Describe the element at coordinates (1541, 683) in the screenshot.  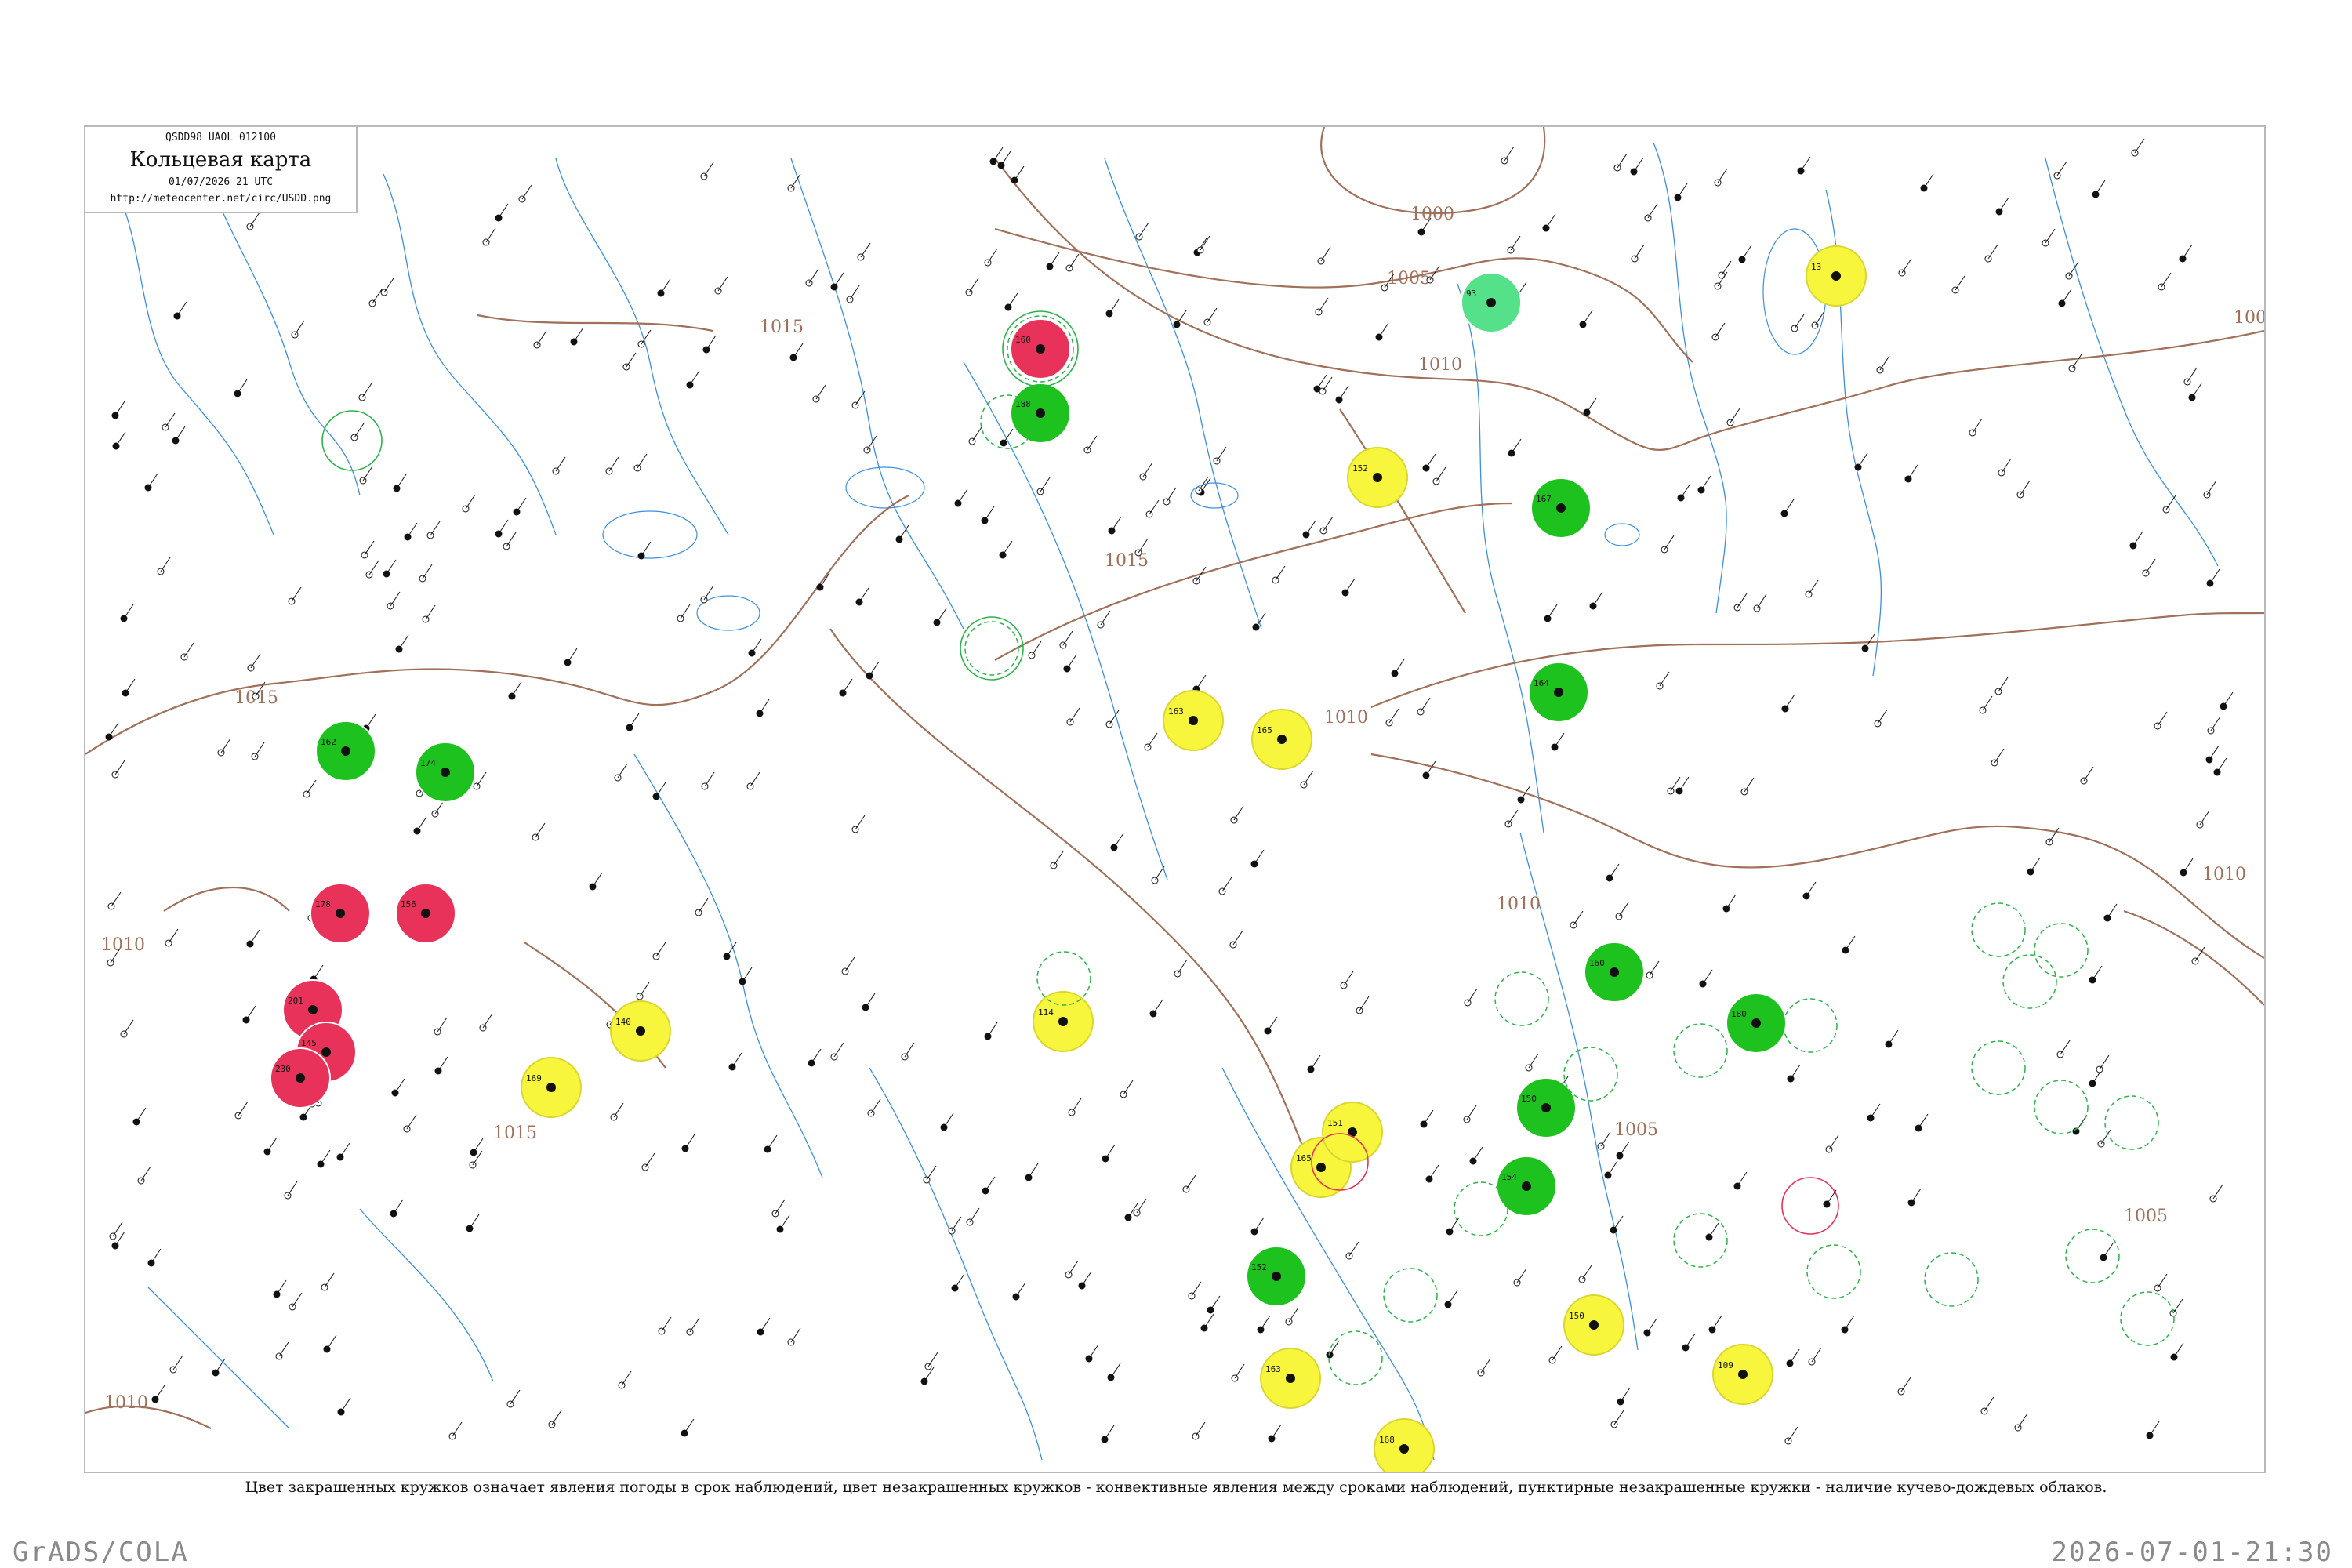
I see `station-value: 164` at that location.